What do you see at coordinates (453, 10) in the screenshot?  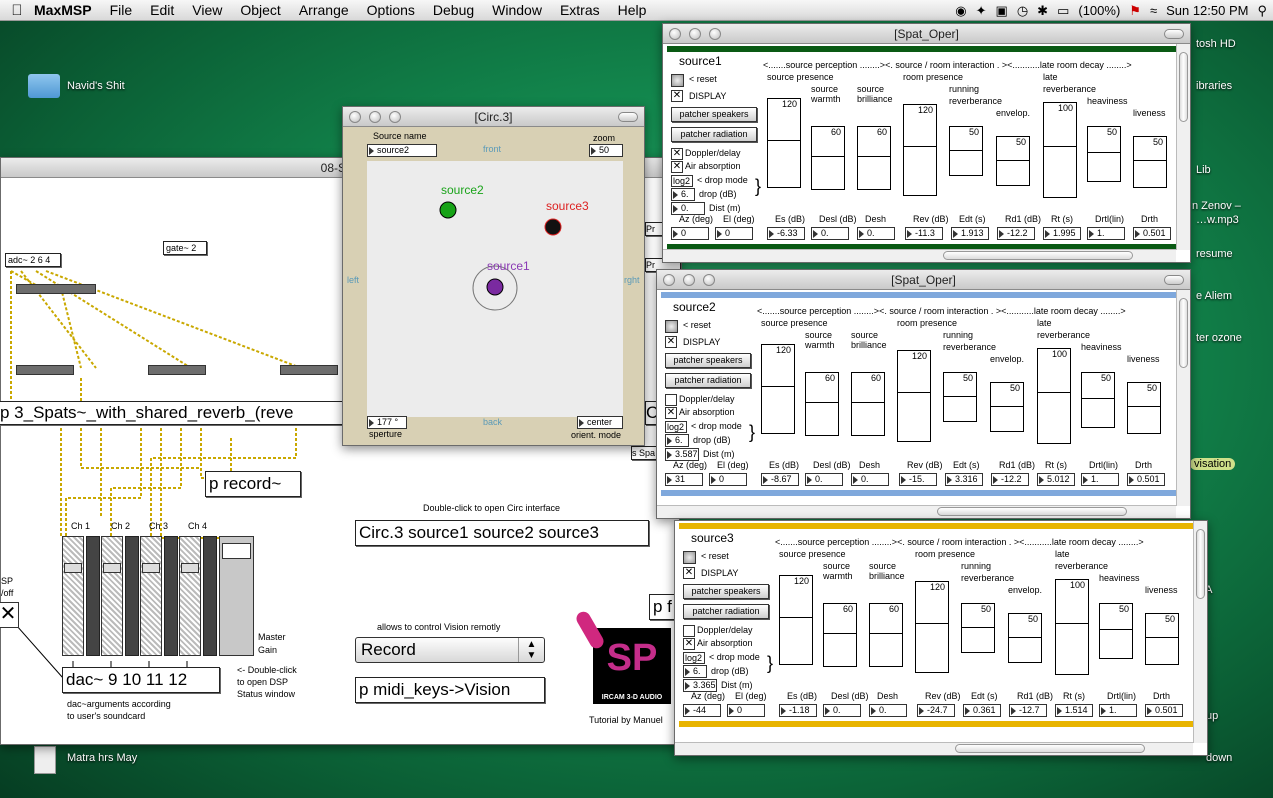 I see `menu-debug: Debug` at bounding box center [453, 10].